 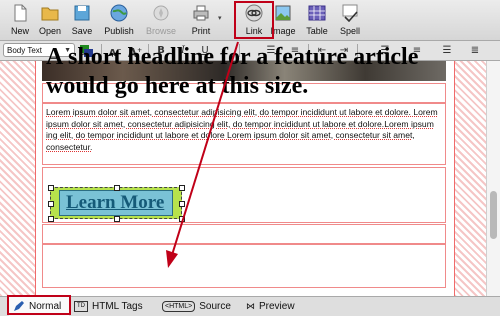 What do you see at coordinates (39, 305) in the screenshot?
I see `normal-tab-highlight` at bounding box center [39, 305].